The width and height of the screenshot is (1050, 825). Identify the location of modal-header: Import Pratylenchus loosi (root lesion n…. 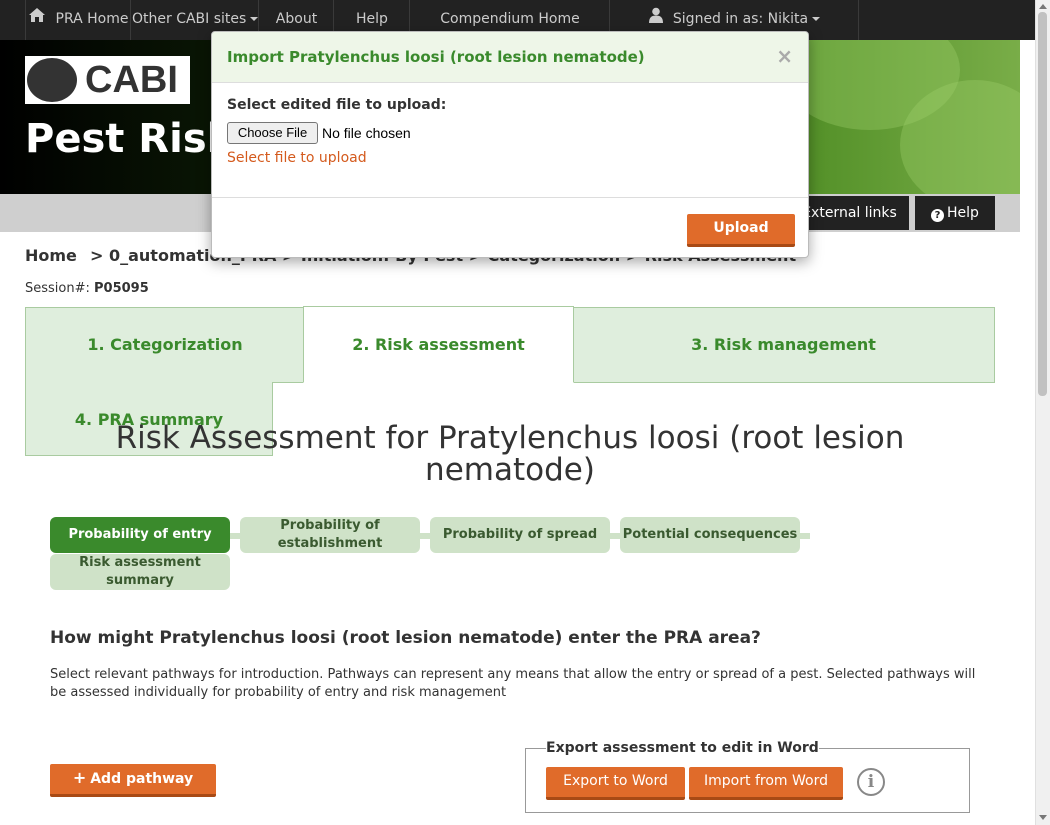
(510, 57).